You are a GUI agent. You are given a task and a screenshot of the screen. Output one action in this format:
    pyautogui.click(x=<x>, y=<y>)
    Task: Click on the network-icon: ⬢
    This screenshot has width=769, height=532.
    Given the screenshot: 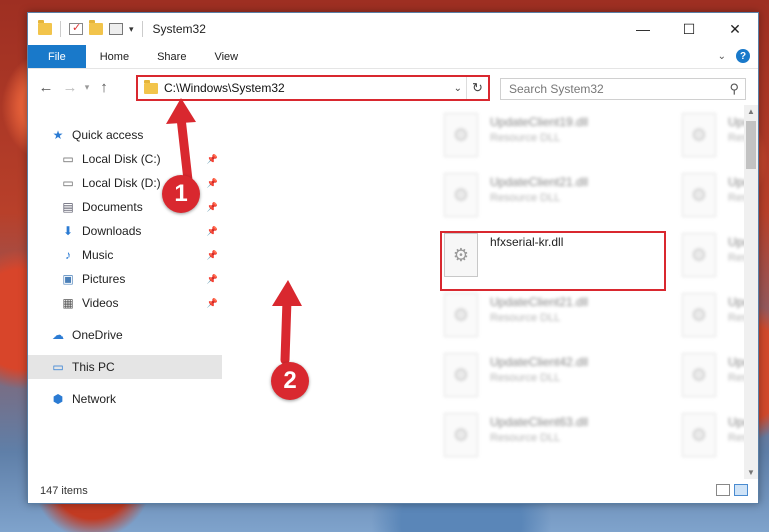 What is the action you would take?
    pyautogui.click(x=58, y=399)
    